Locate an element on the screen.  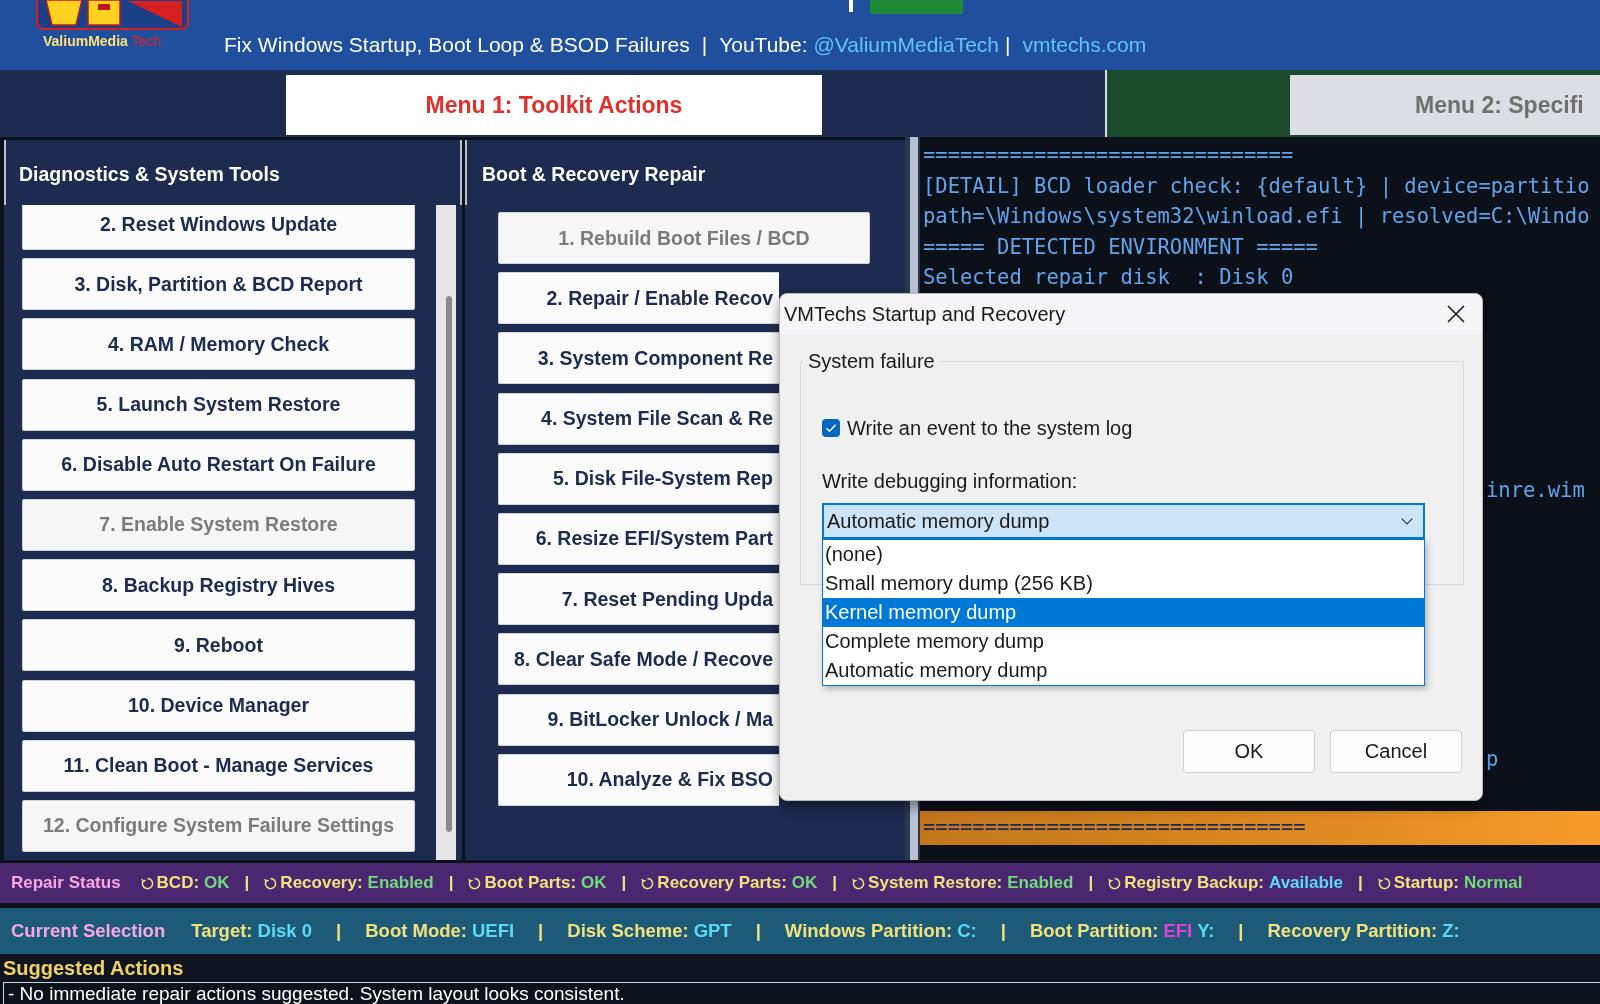
menu-tab: Menu 2: Specifi is located at coordinates (1445, 105).